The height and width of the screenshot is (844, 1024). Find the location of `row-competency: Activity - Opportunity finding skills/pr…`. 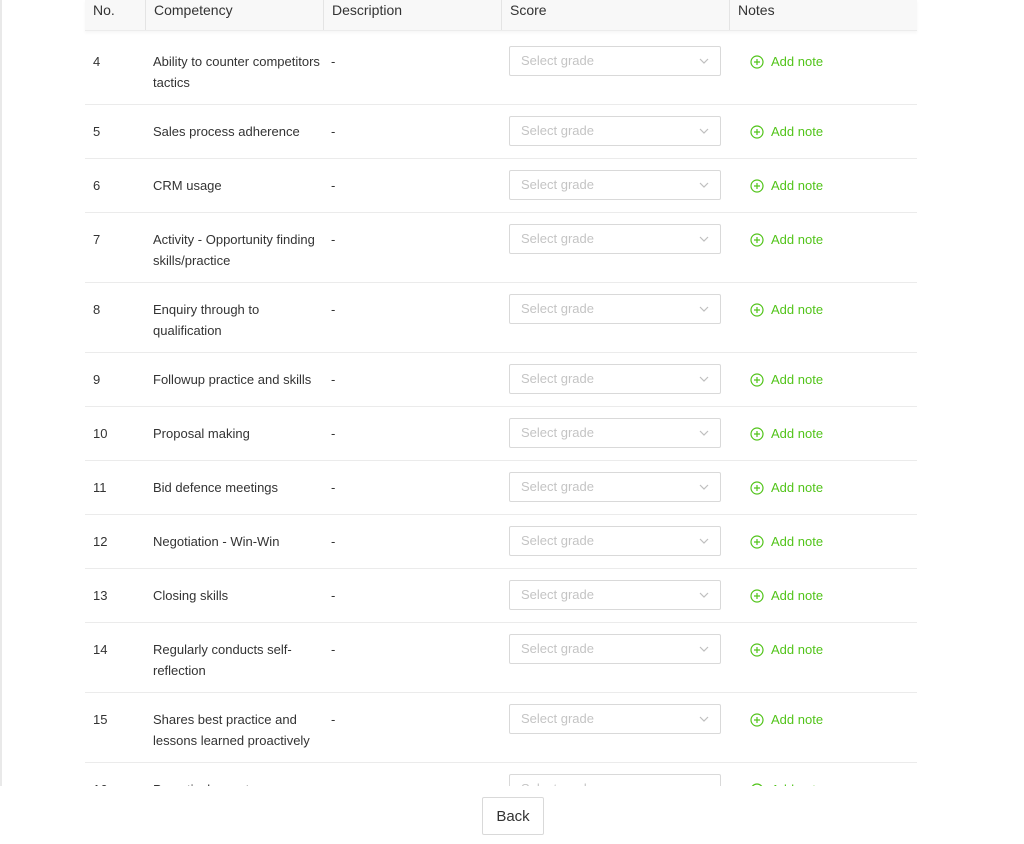

row-competency: Activity - Opportunity finding skills/pr… is located at coordinates (234, 250).